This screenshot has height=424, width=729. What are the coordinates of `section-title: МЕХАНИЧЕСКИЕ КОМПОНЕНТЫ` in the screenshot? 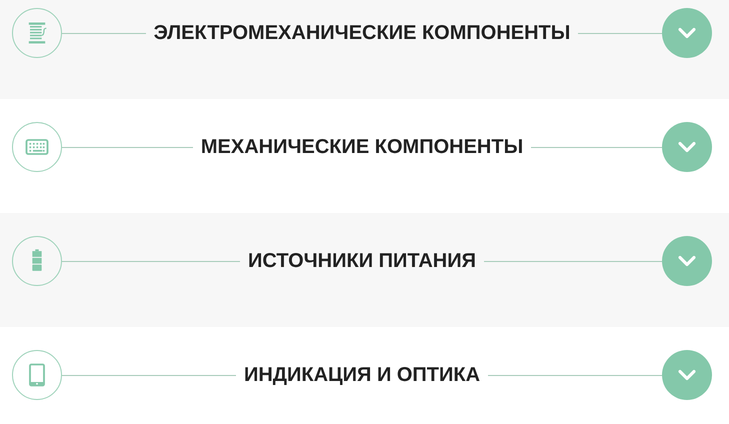 It's located at (362, 147).